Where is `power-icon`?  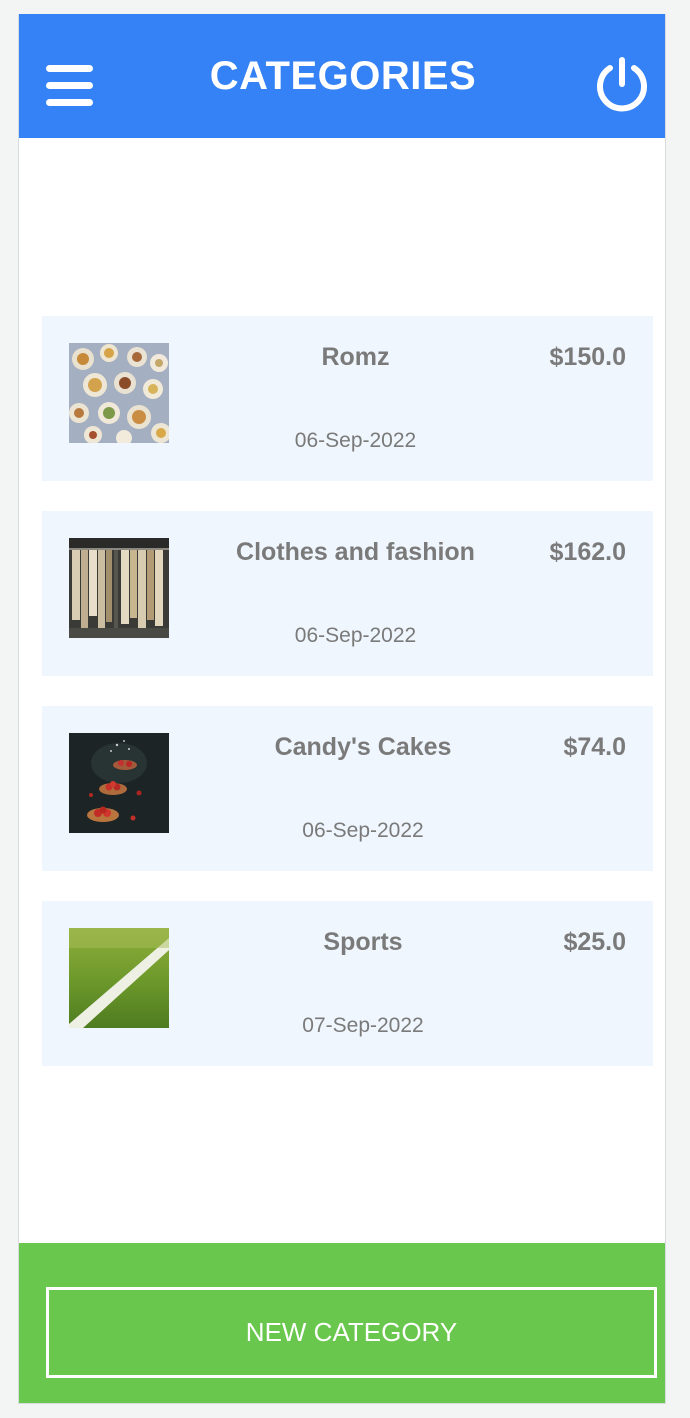
power-icon is located at coordinates (622, 84).